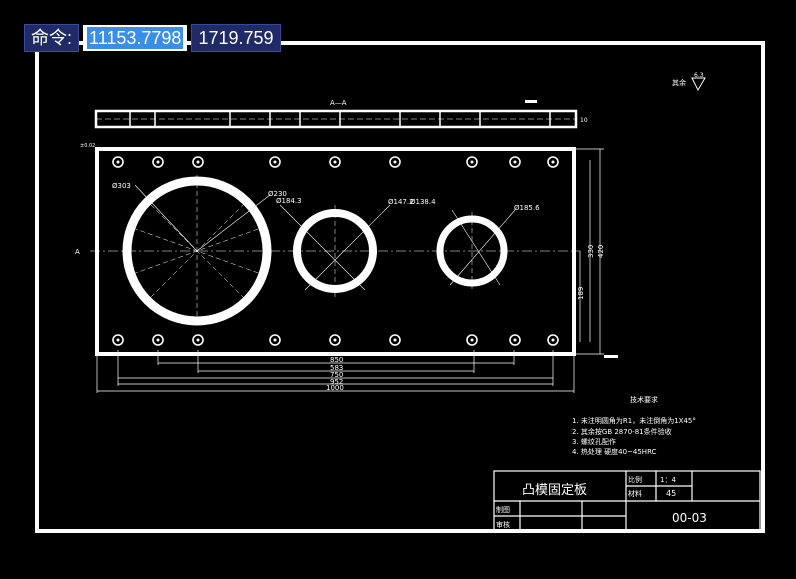 The width and height of the screenshot is (796, 579). I want to click on dim-d138: Ø138.4, so click(423, 202).